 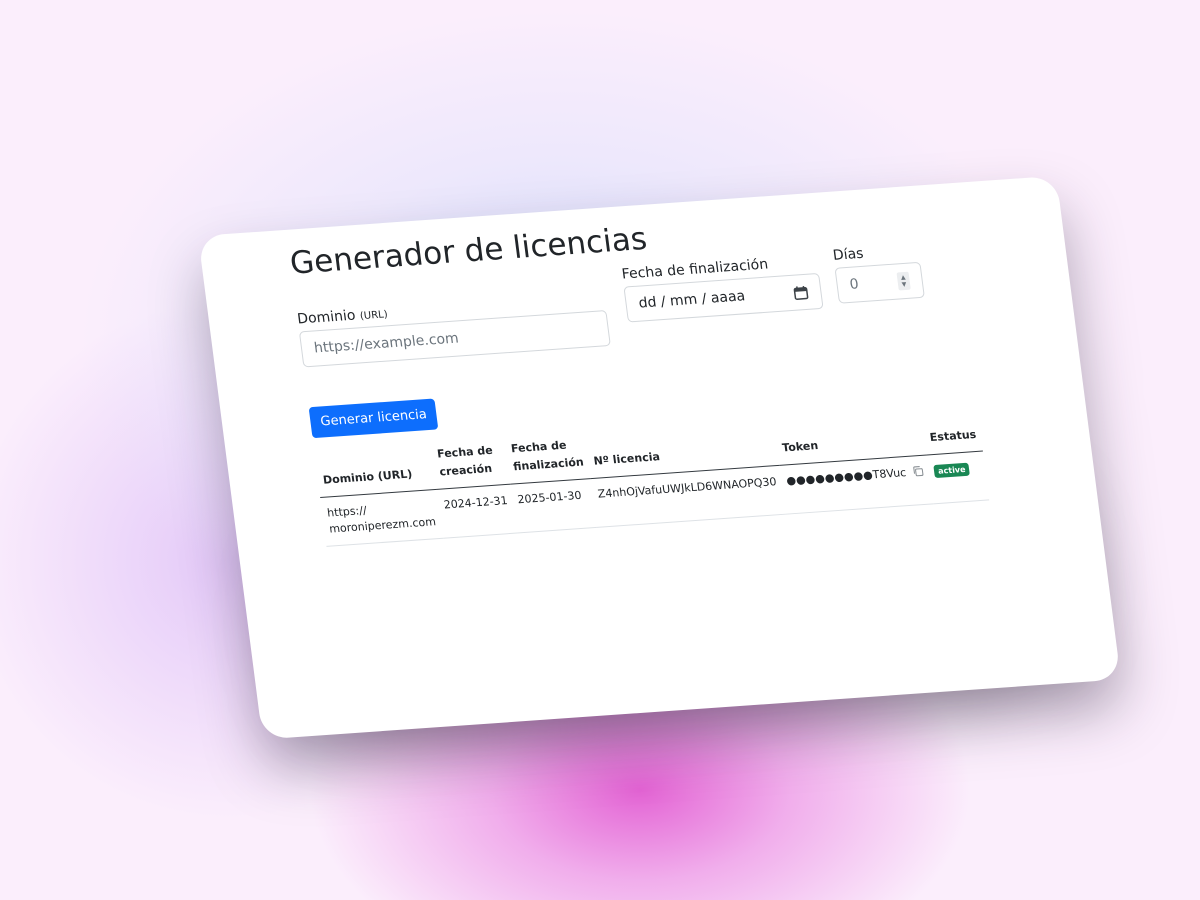 I want to click on cell-dominio: https://moroniperezm.com, so click(x=381, y=518).